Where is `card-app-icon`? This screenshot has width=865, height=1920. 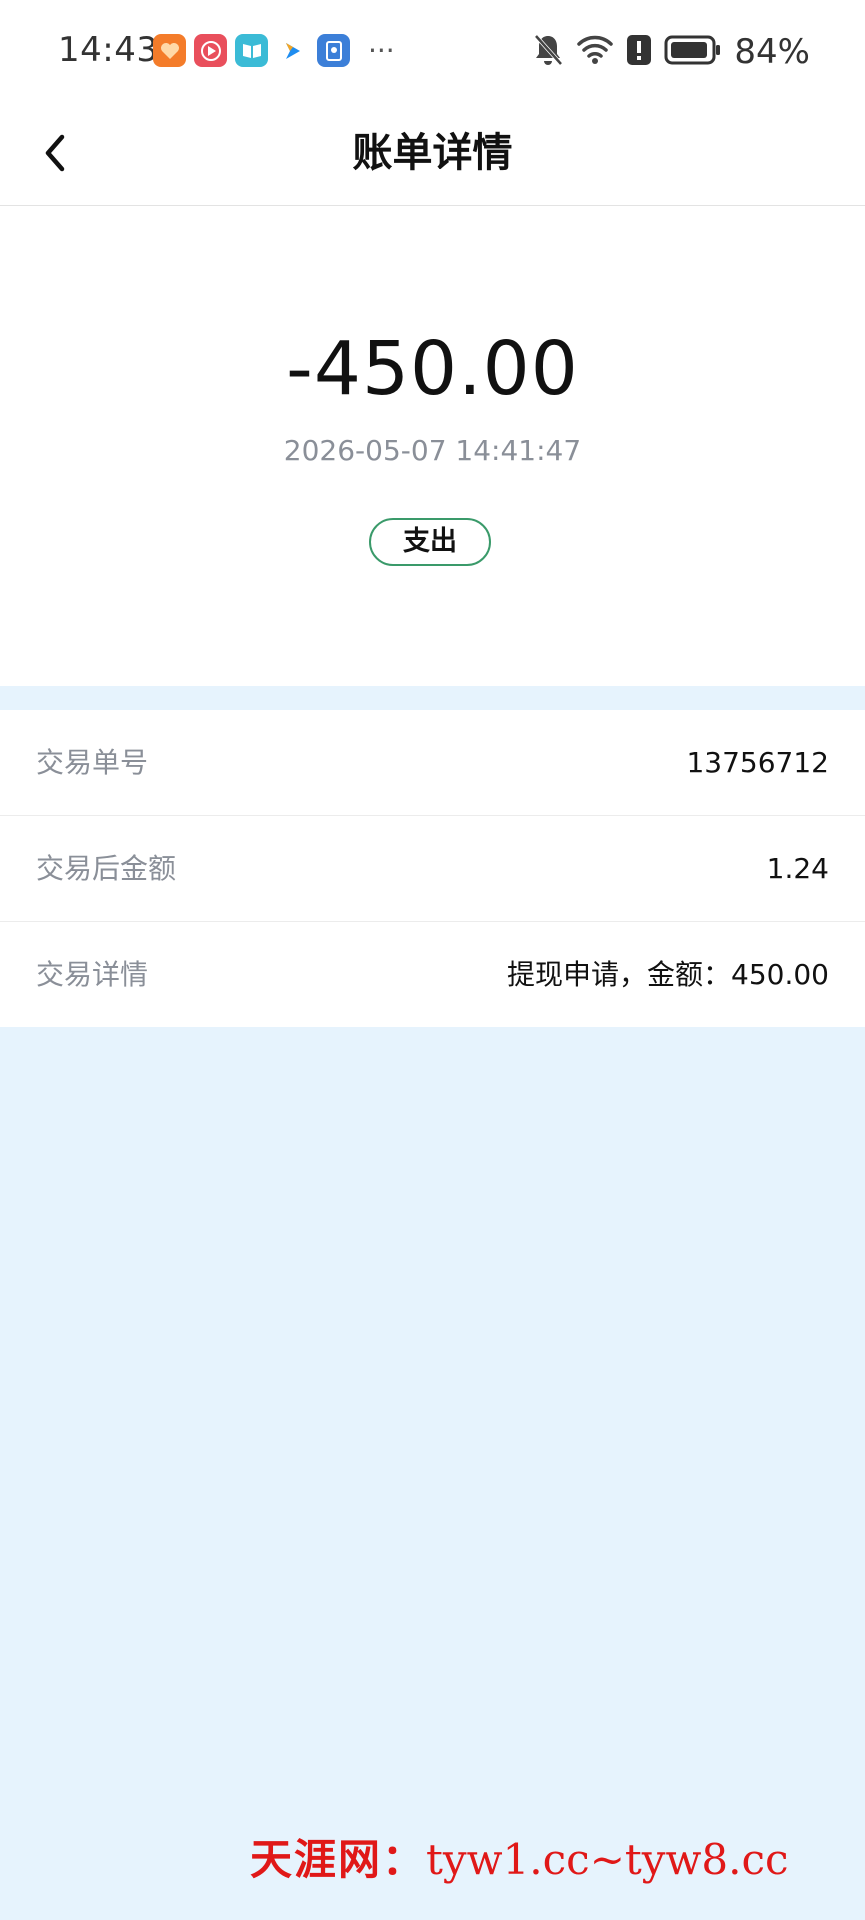 card-app-icon is located at coordinates (333, 50).